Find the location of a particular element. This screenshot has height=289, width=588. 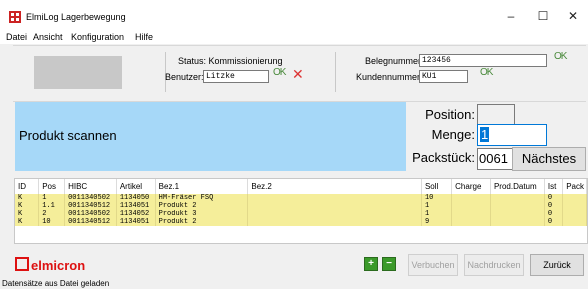

nachdrucken-button: Nachdrucken is located at coordinates (494, 265).